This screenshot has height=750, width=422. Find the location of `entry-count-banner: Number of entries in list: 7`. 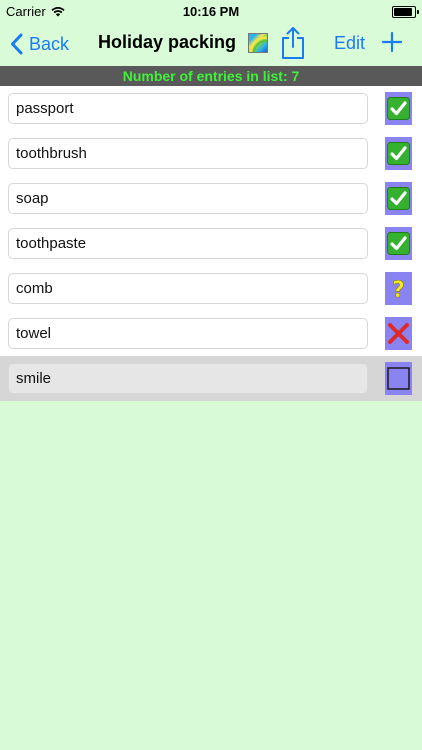

entry-count-banner: Number of entries in list: 7 is located at coordinates (211, 76).